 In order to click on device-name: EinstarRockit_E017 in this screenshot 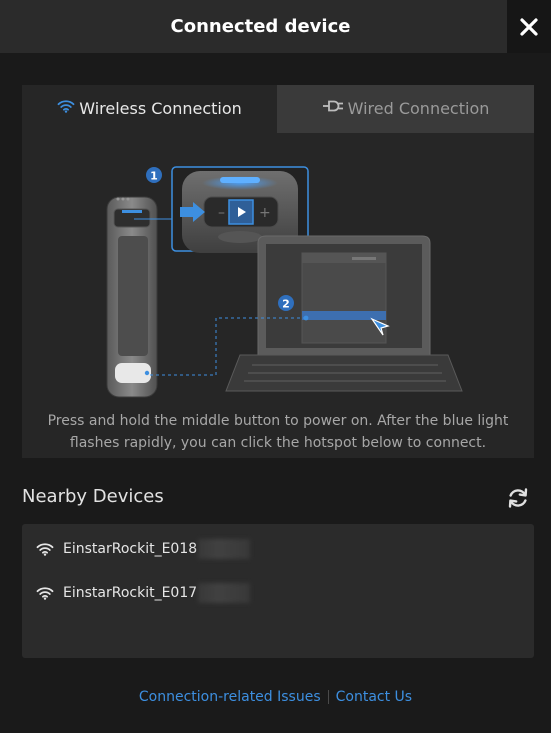, I will do `click(130, 593)`.